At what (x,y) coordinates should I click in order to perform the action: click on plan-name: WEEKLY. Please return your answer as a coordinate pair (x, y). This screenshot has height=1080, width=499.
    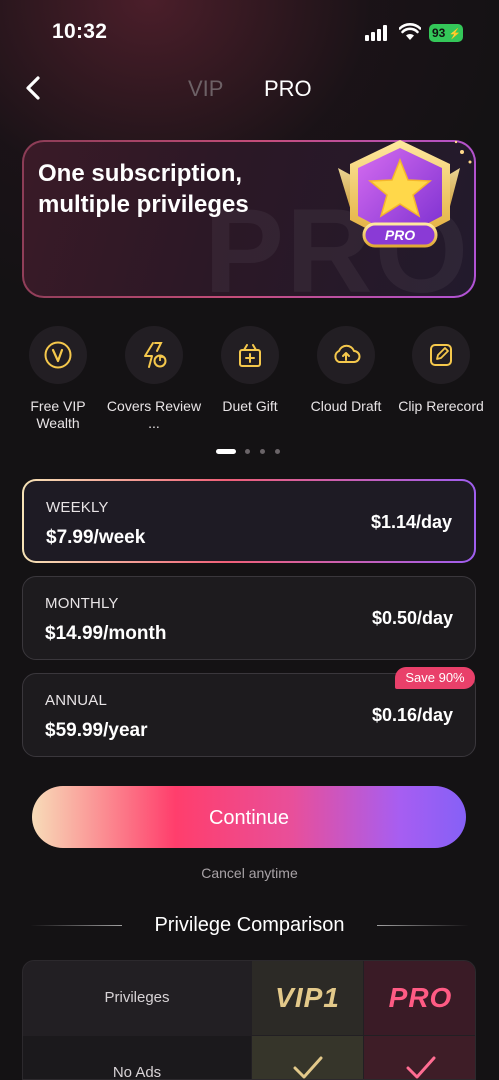
    Looking at the image, I should click on (77, 507).